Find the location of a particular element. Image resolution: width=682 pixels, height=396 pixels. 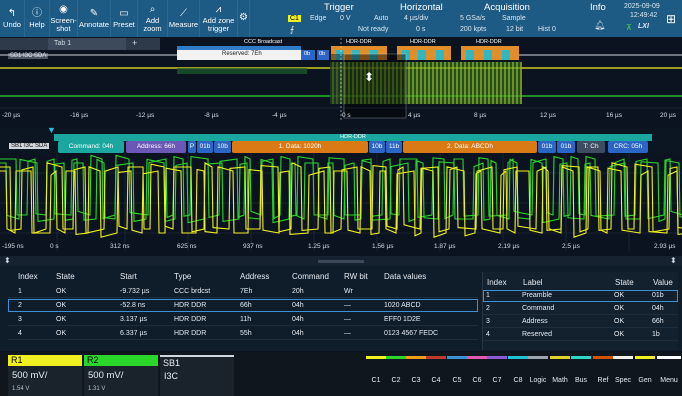

channel-button-c5: C5 is located at coordinates (457, 376).